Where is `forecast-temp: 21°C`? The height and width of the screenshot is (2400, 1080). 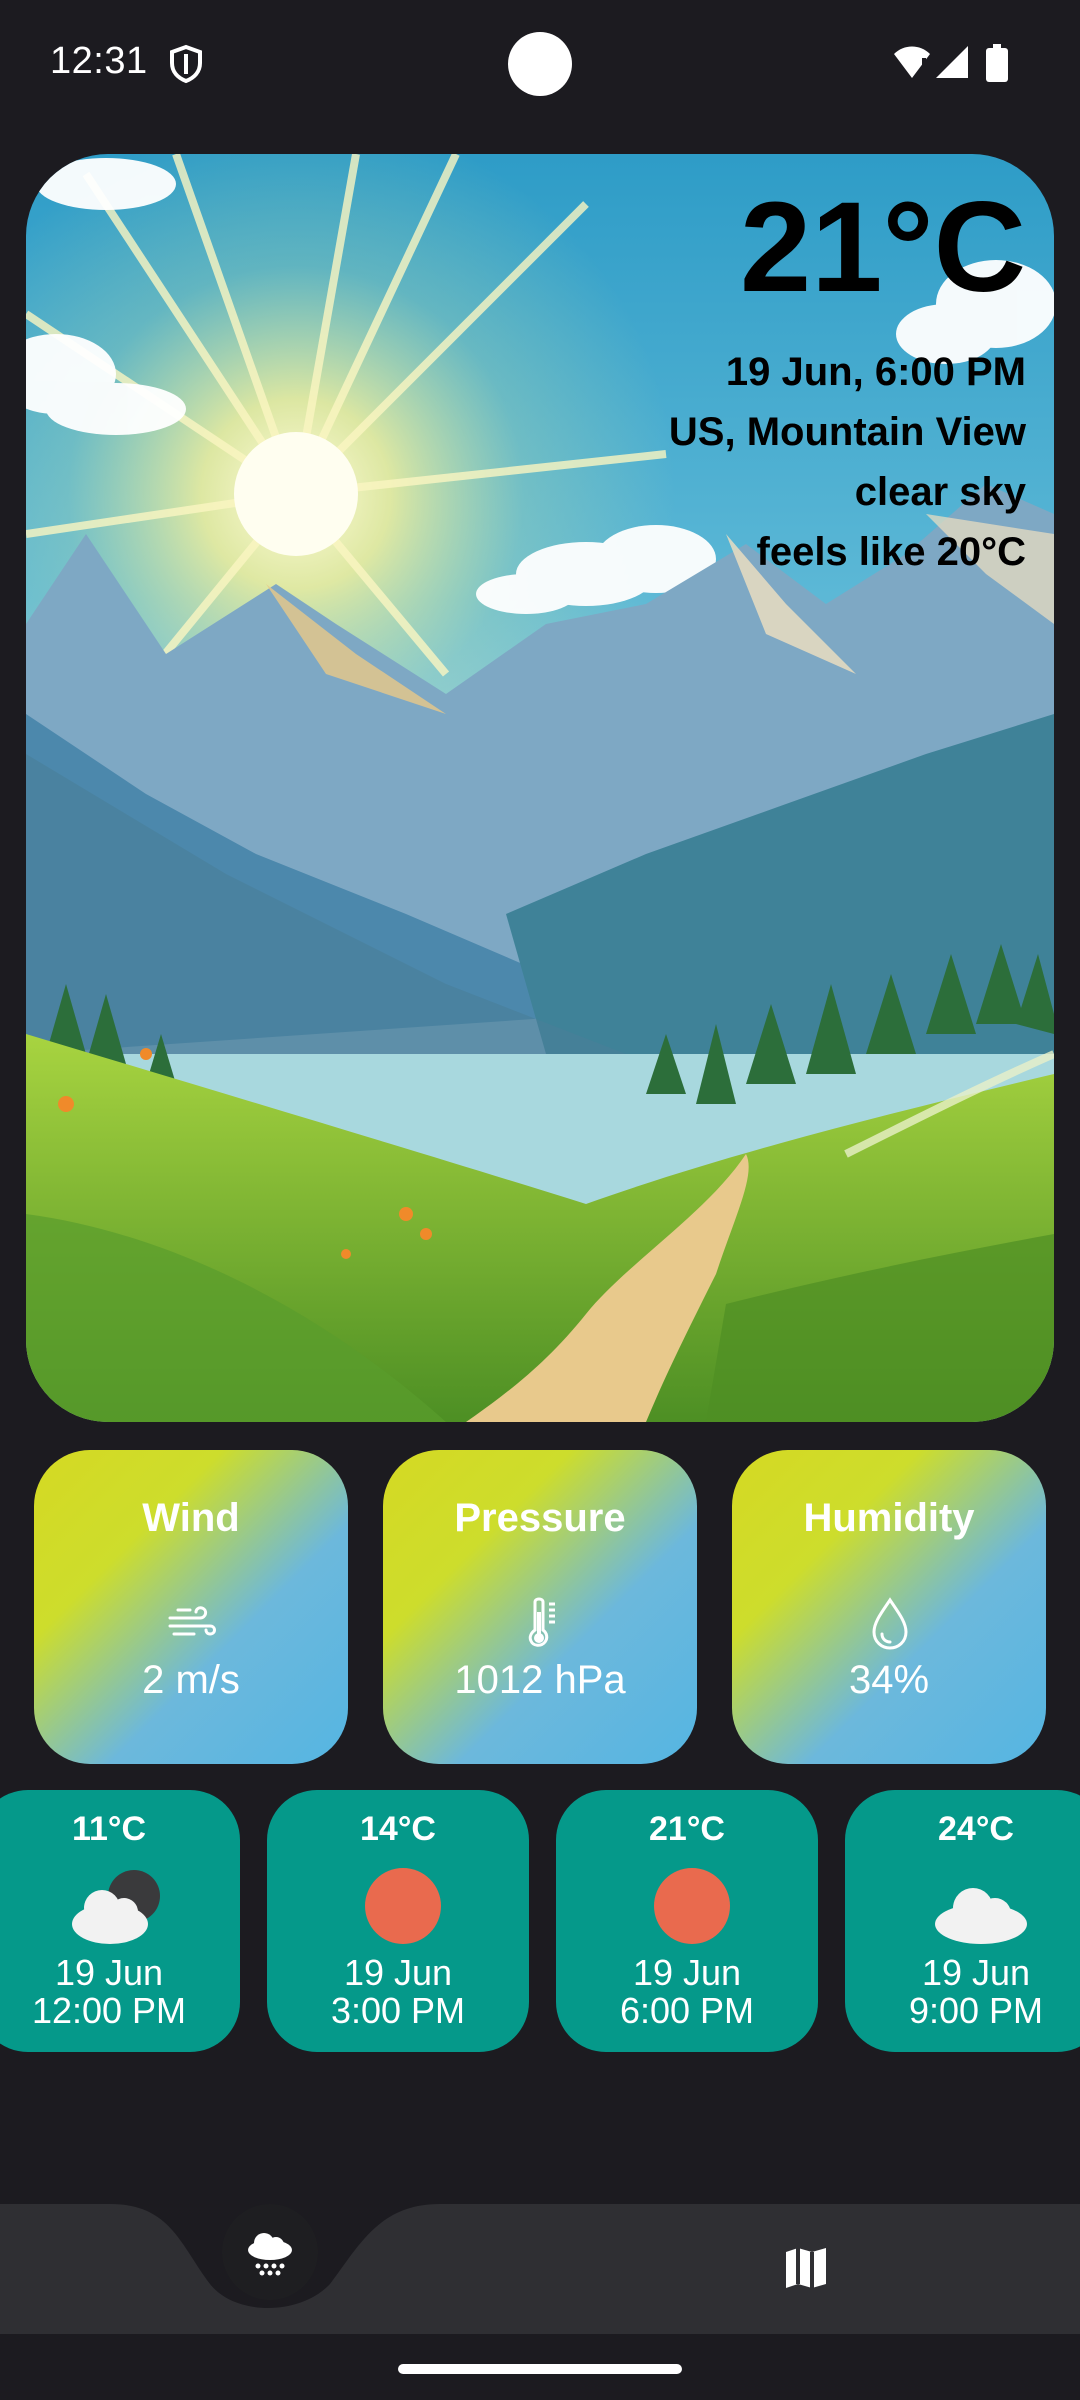 forecast-temp: 21°C is located at coordinates (687, 1829).